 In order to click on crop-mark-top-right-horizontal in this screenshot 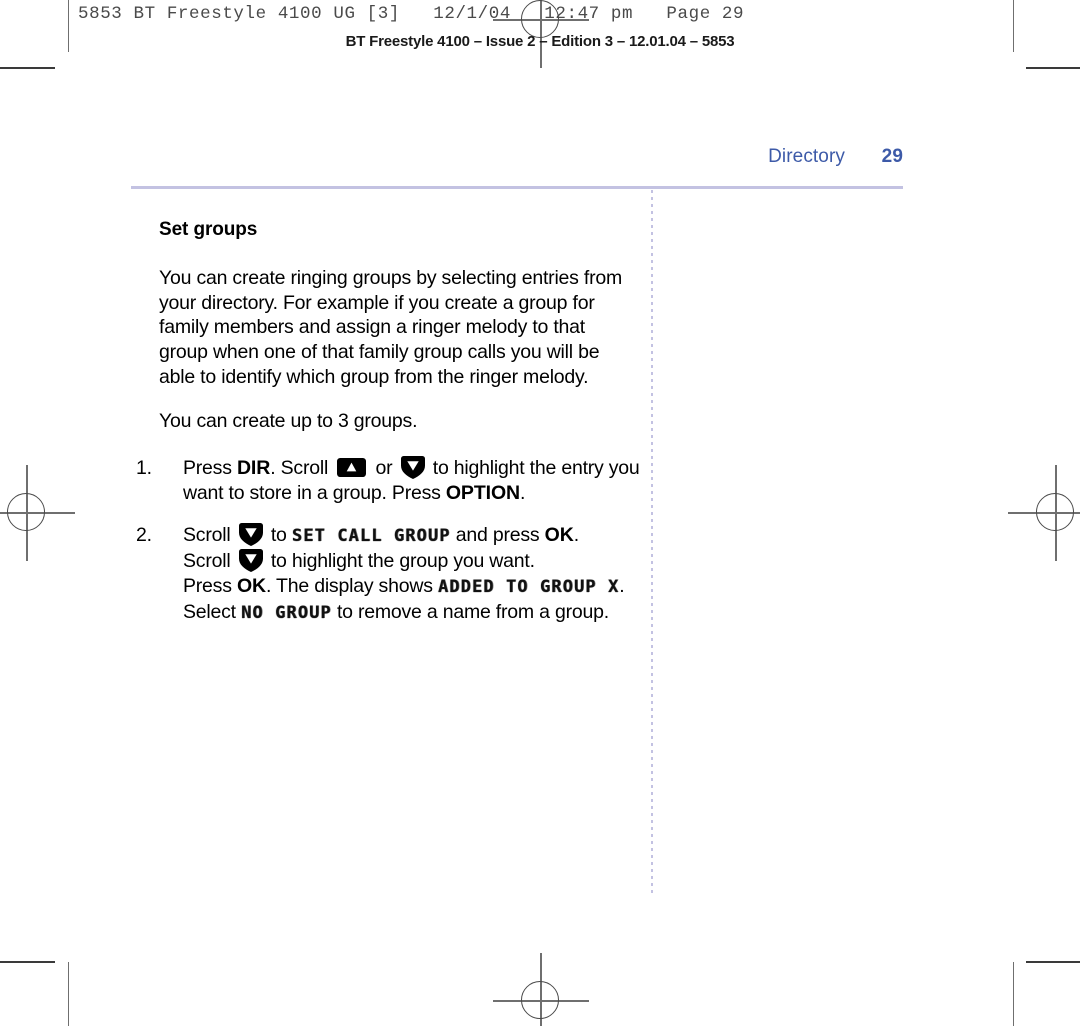, I will do `click(1053, 68)`.